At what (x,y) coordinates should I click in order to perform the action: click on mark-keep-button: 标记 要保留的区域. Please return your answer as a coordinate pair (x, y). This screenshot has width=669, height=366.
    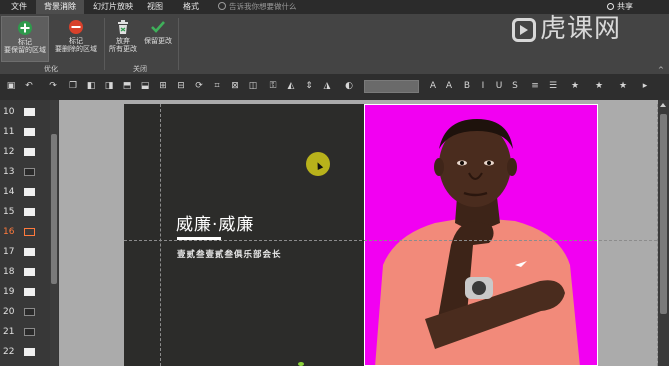
    Looking at the image, I should click on (25, 39).